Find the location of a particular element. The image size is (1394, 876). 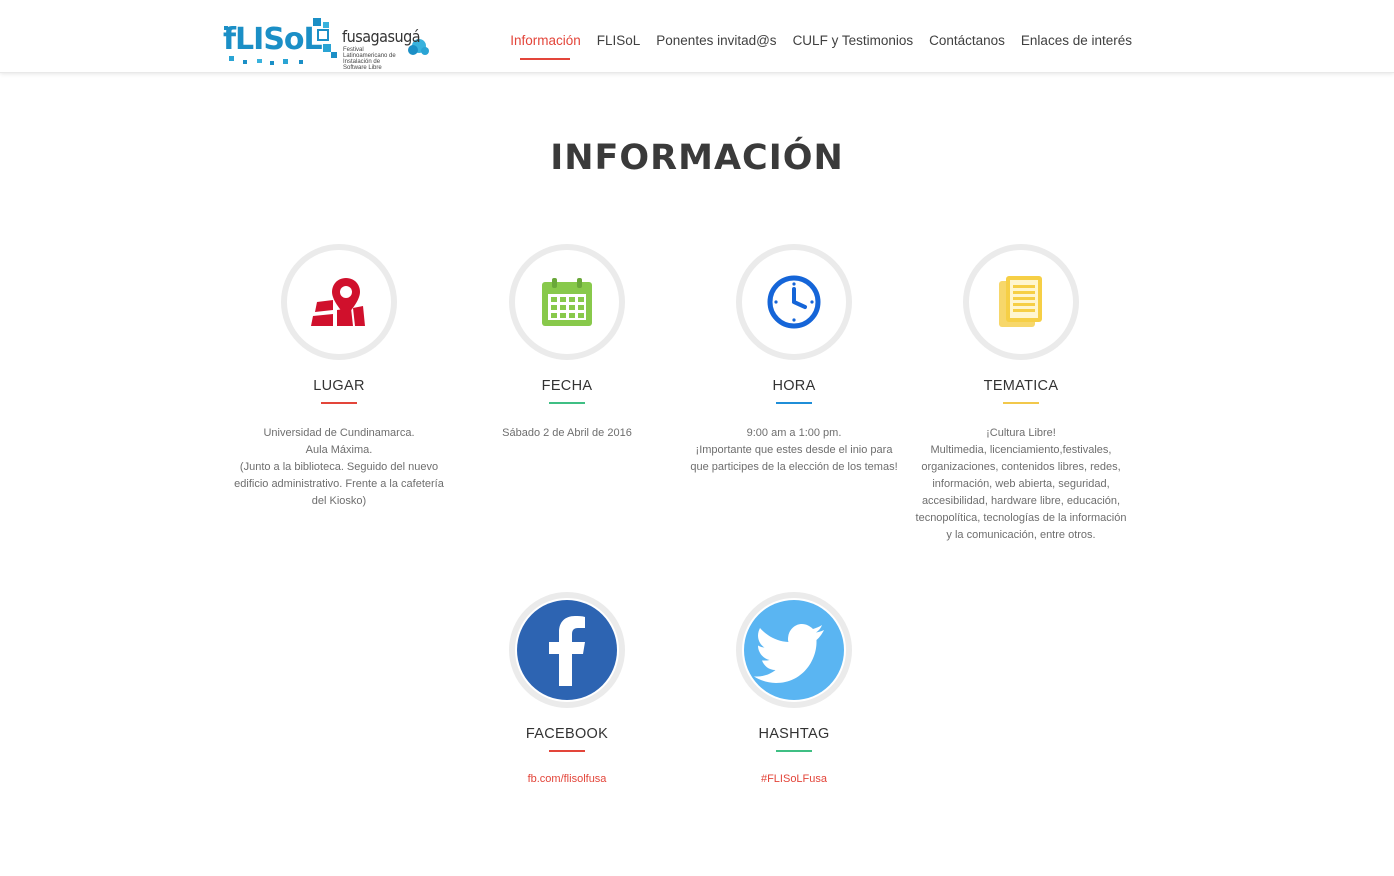

card-line-text: Sábado 2 de Abril de 2016 is located at coordinates (567, 433).